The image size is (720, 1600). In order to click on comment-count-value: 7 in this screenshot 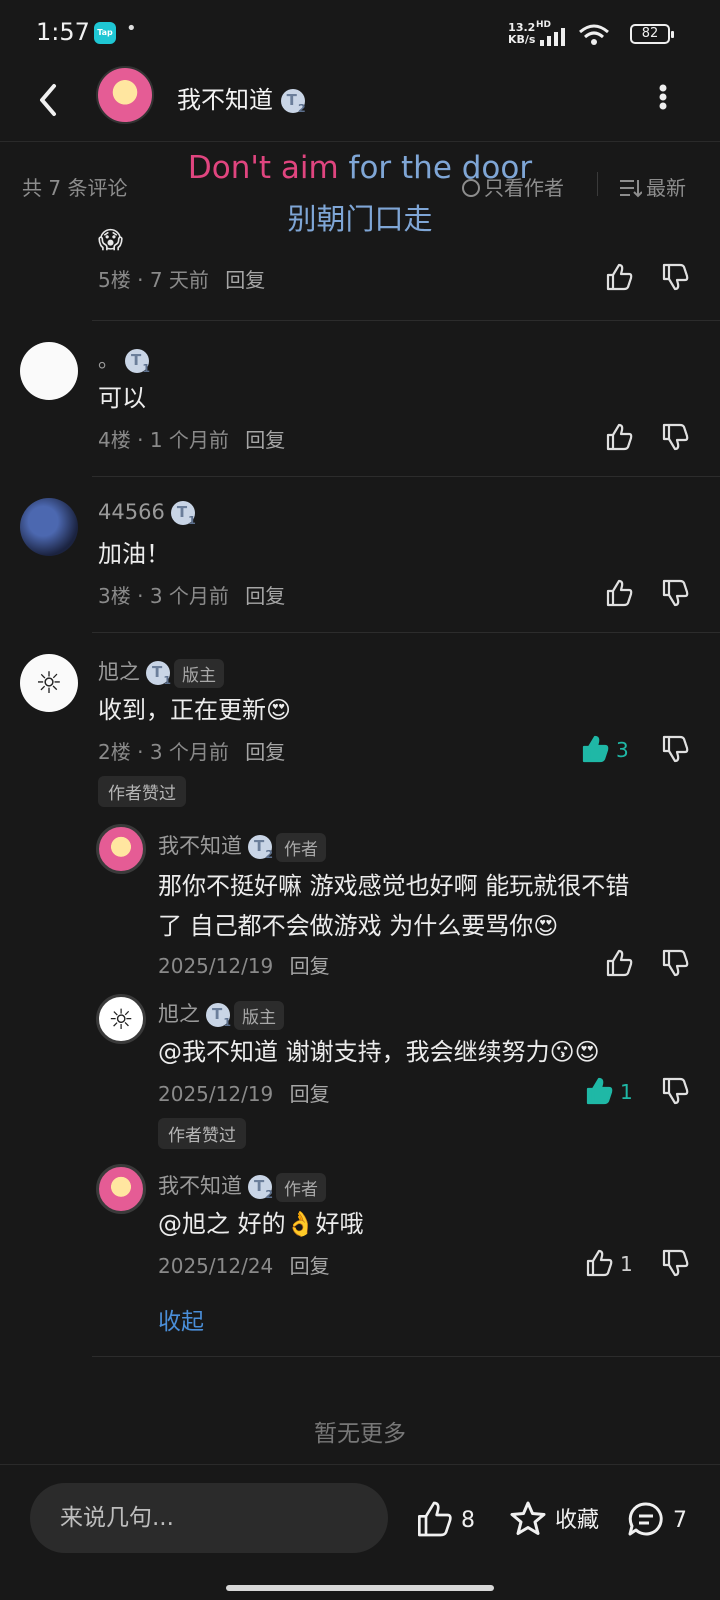, I will do `click(680, 1520)`.